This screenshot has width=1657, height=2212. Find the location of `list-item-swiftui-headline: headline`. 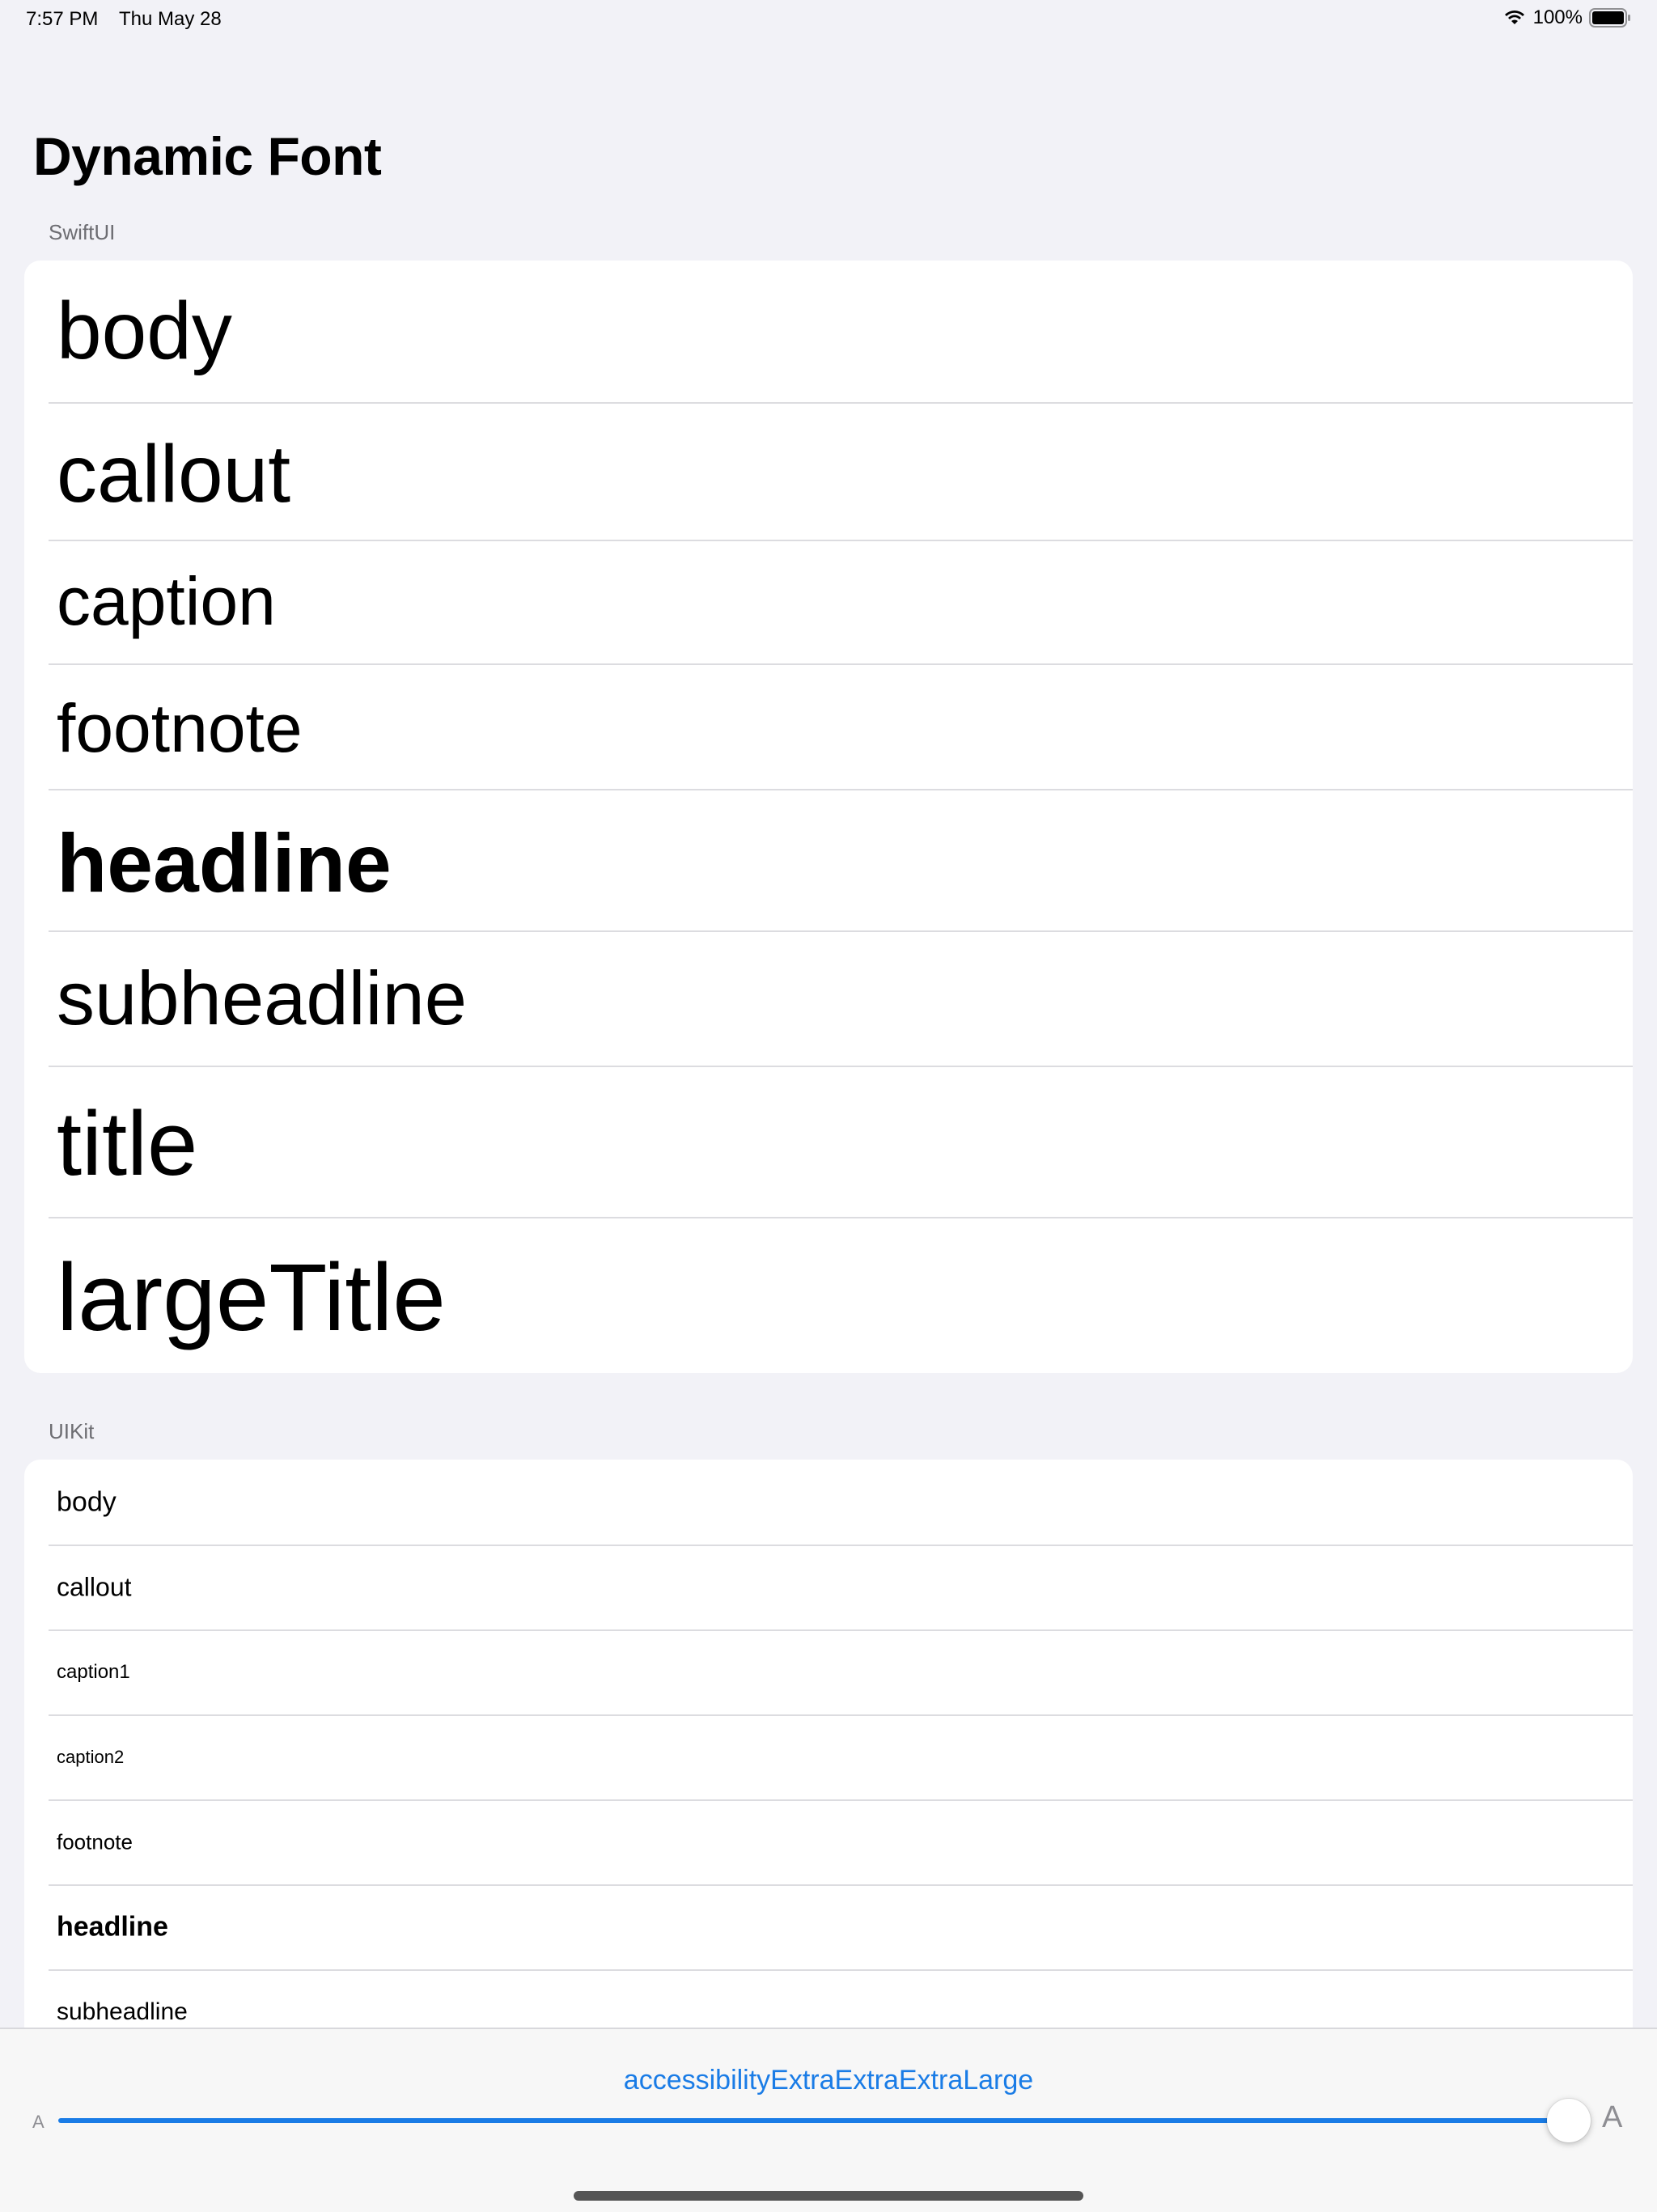

list-item-swiftui-headline: headline is located at coordinates (828, 859).